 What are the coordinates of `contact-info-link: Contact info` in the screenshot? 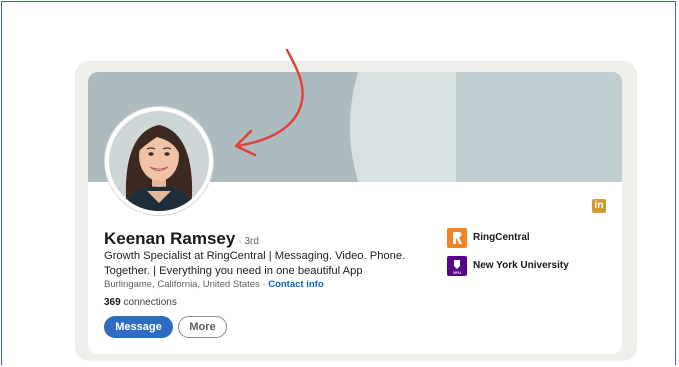 It's located at (295, 284).